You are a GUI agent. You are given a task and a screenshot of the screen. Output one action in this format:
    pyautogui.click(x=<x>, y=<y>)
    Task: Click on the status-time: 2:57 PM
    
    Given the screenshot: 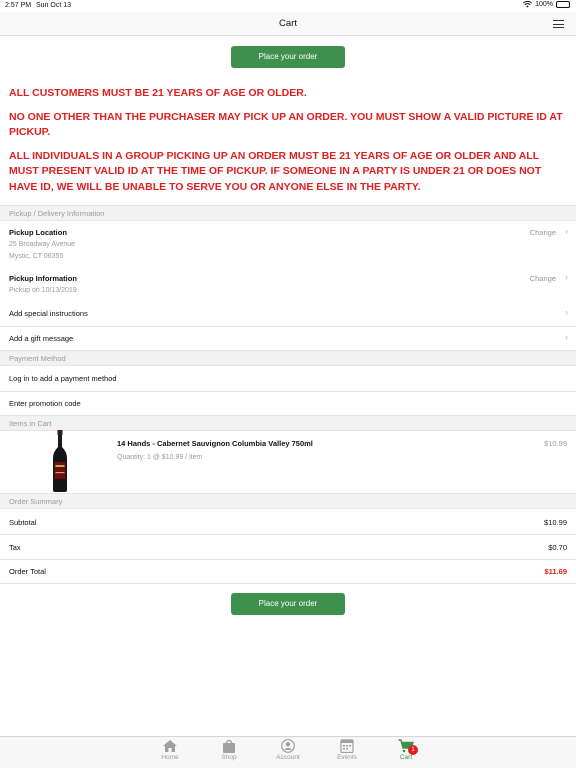 What is the action you would take?
    pyautogui.click(x=18, y=5)
    